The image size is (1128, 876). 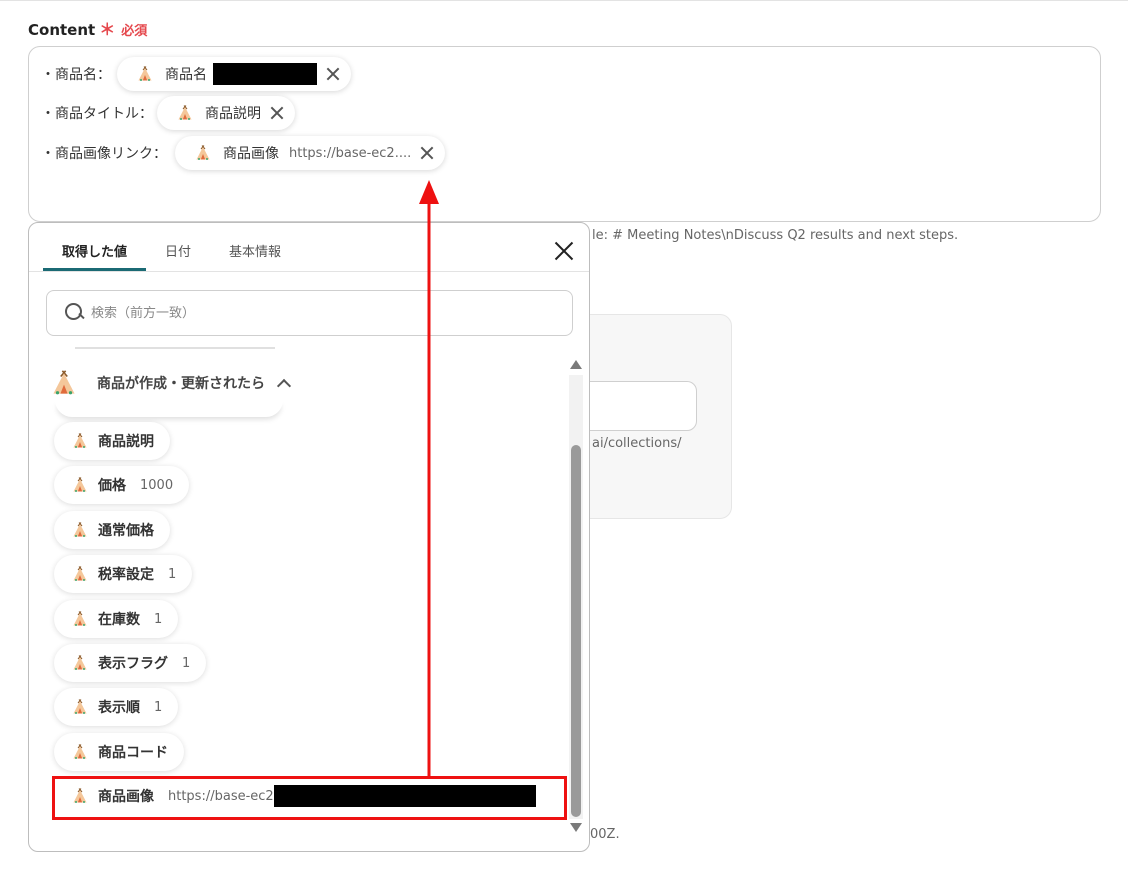 What do you see at coordinates (309, 798) in the screenshot?
I see `highlight-box` at bounding box center [309, 798].